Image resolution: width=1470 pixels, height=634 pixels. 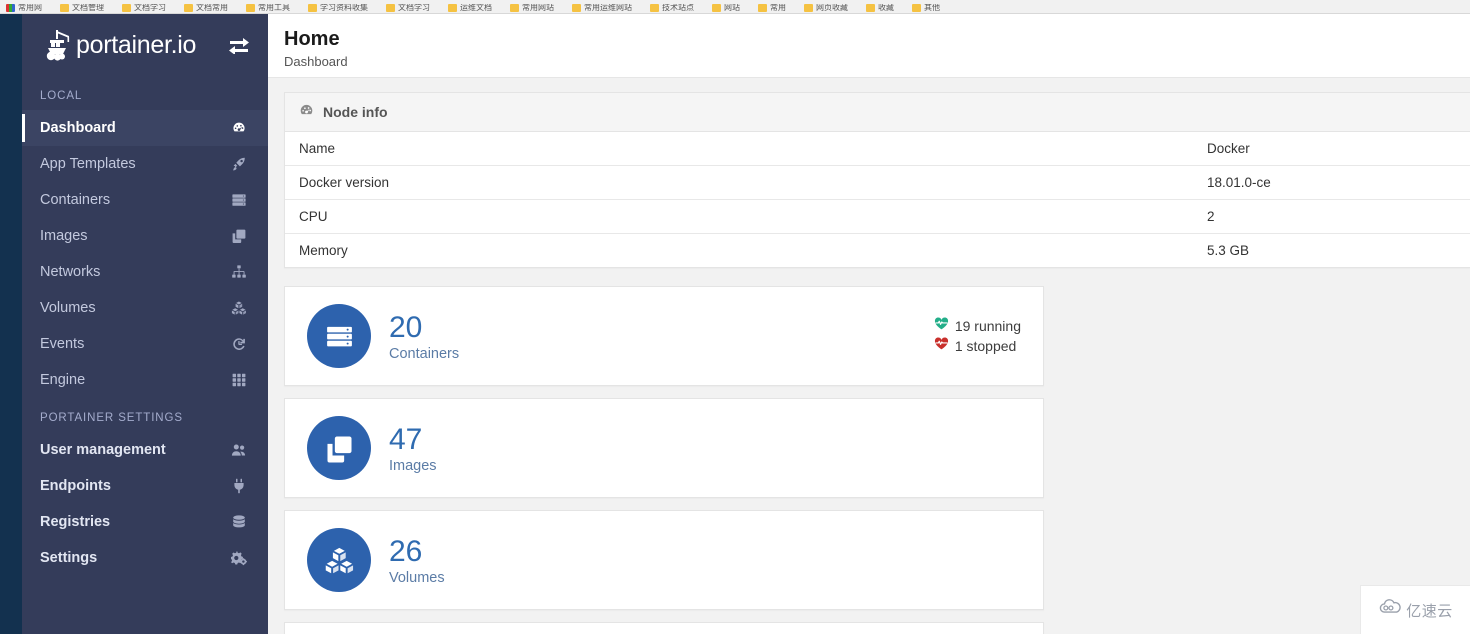 I want to click on bookmark-item: 常用, so click(x=772, y=8).